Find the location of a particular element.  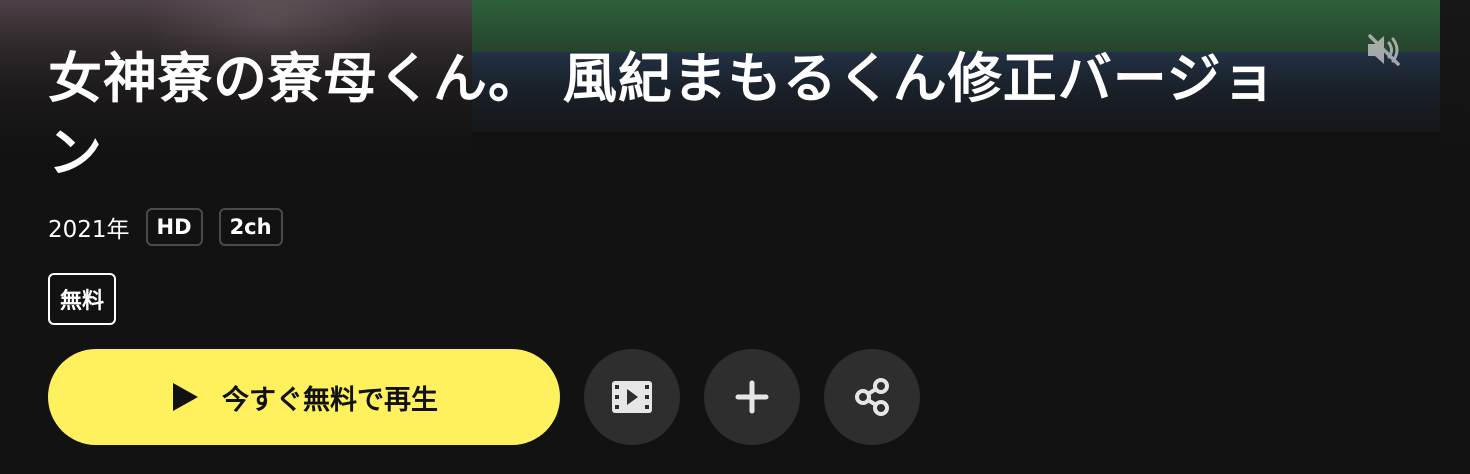

film-icon is located at coordinates (632, 397).